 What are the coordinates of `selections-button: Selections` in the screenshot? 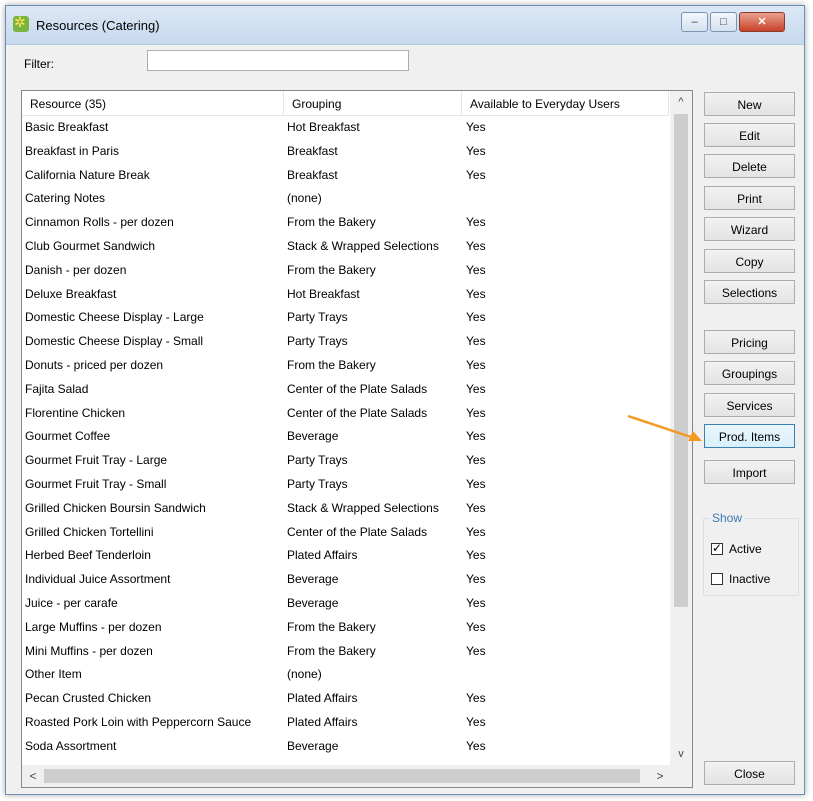 It's located at (749, 292).